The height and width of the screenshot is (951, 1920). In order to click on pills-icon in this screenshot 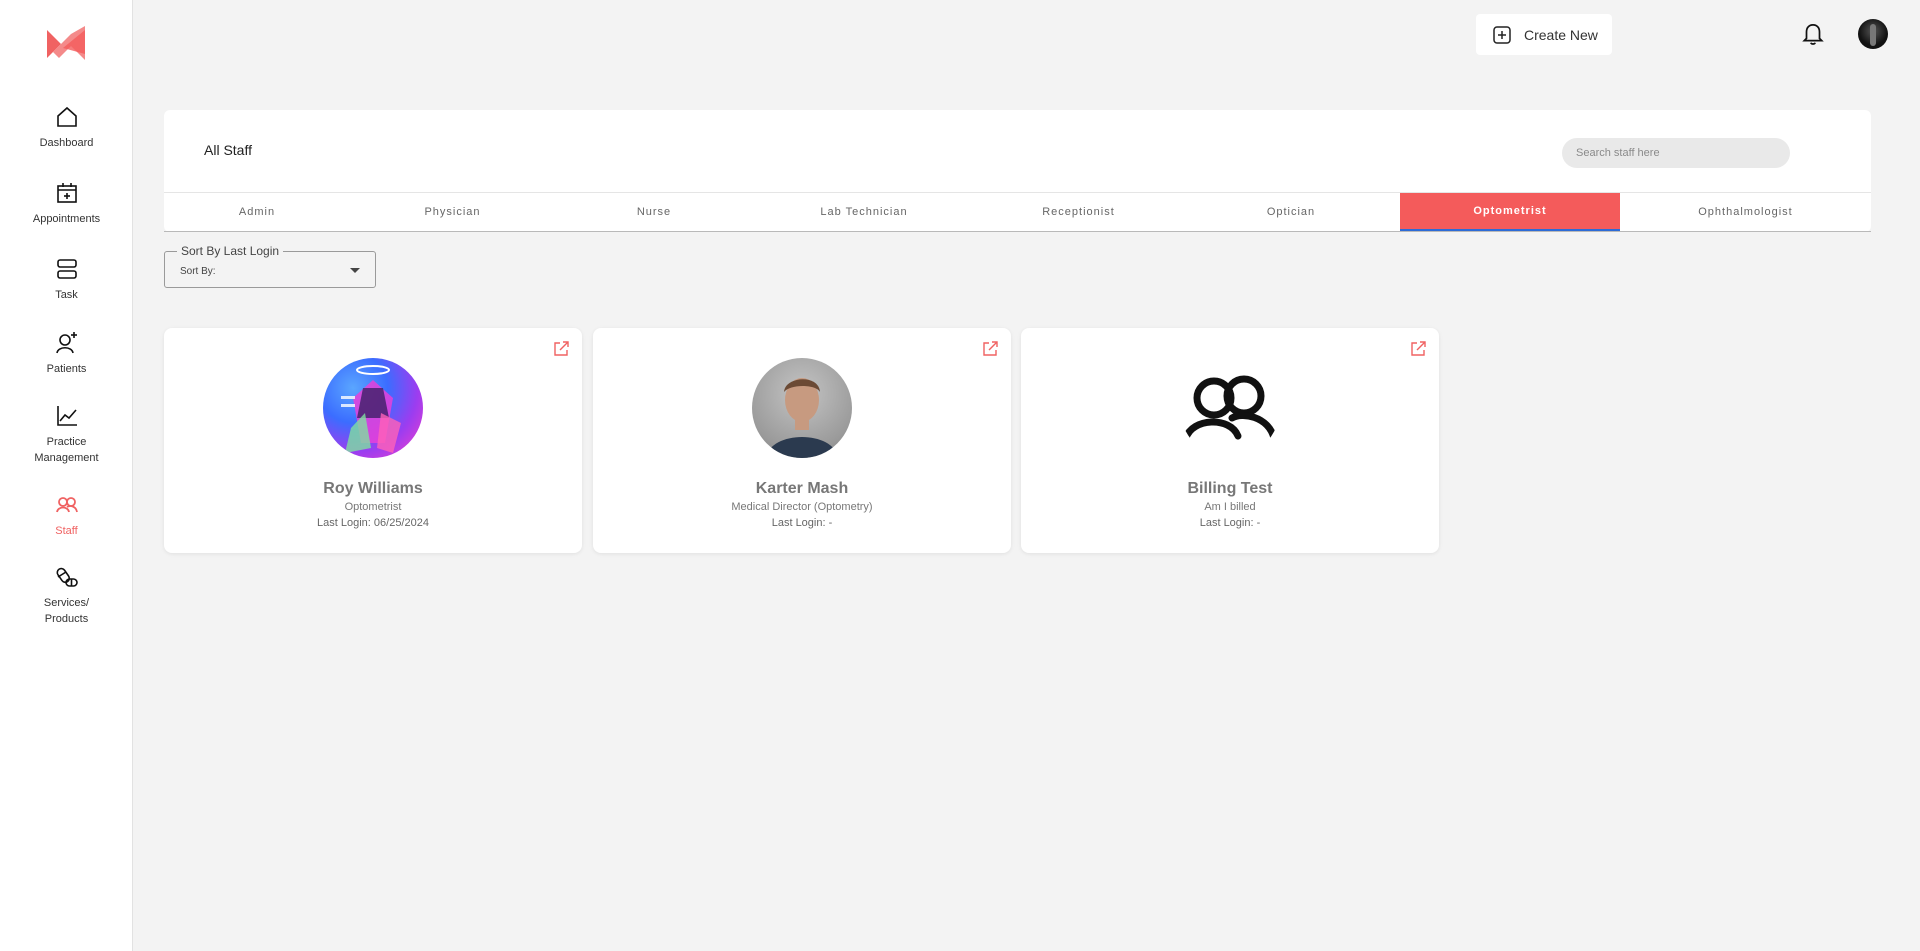, I will do `click(66, 577)`.